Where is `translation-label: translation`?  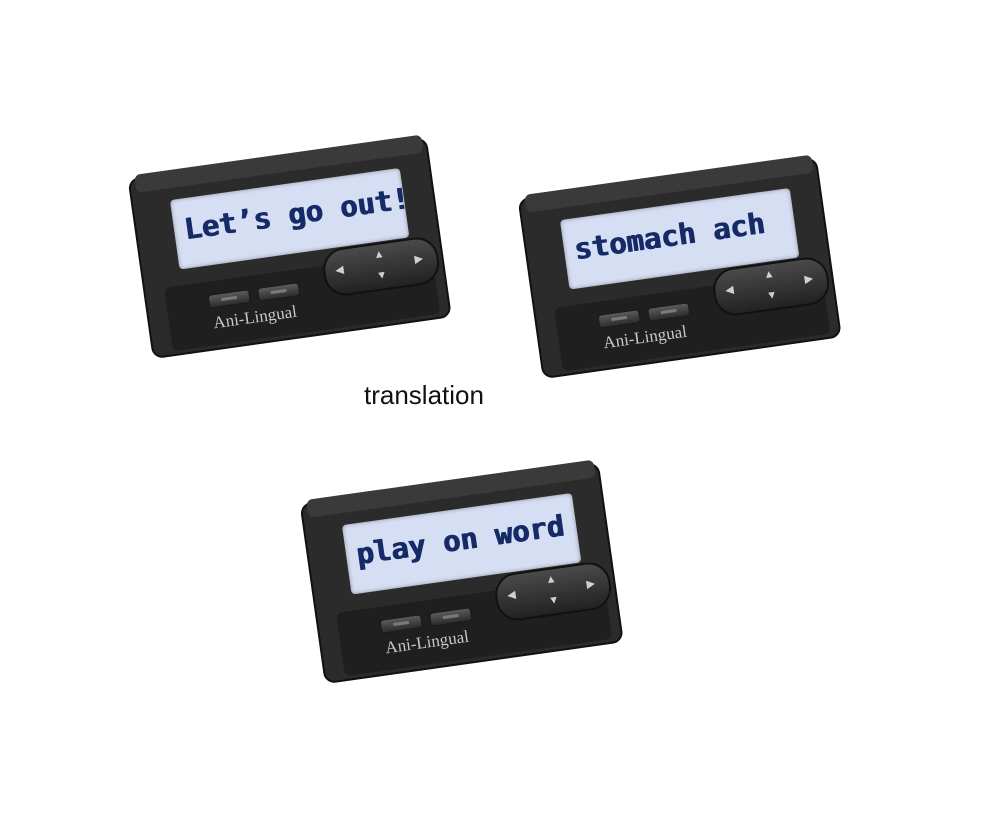
translation-label: translation is located at coordinates (424, 395).